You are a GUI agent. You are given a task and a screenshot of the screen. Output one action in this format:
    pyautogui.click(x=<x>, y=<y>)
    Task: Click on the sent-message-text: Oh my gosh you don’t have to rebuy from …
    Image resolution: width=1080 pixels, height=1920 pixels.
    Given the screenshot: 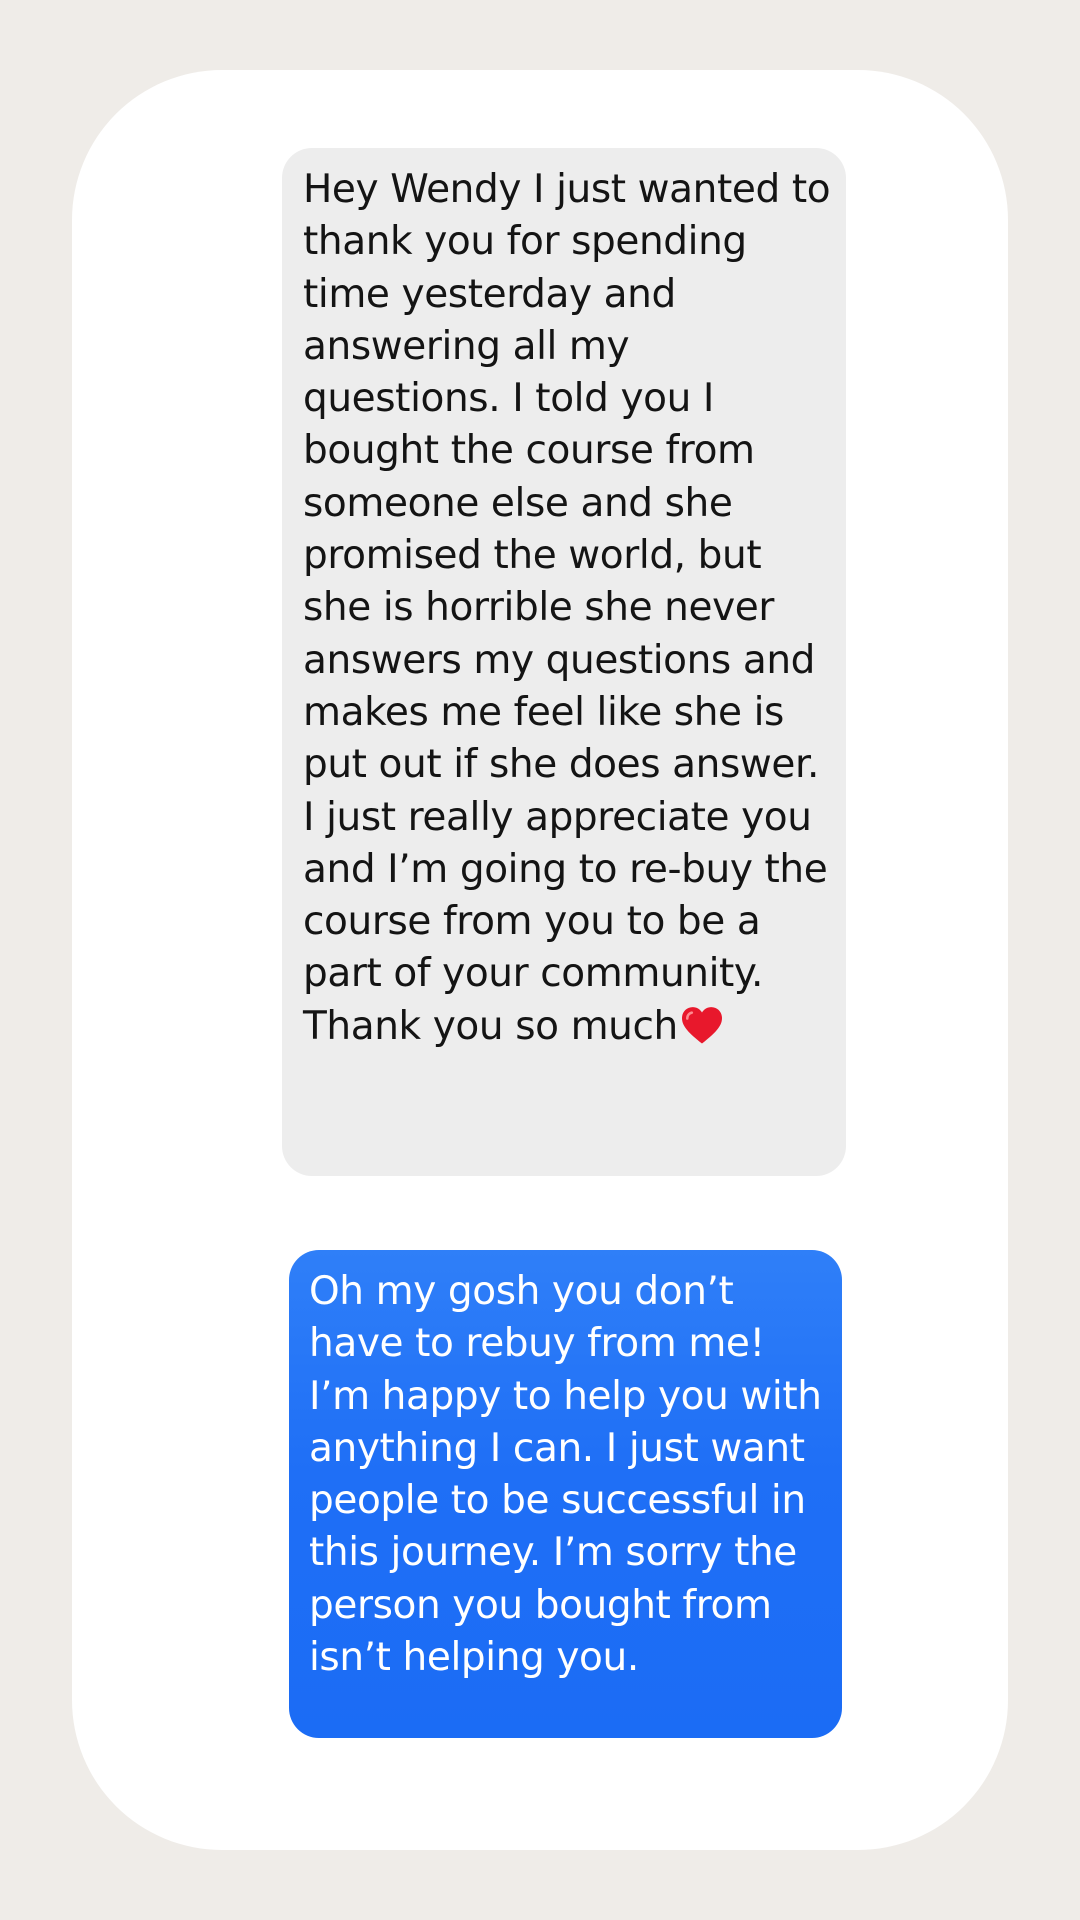 What is the action you would take?
    pyautogui.click(x=565, y=1475)
    